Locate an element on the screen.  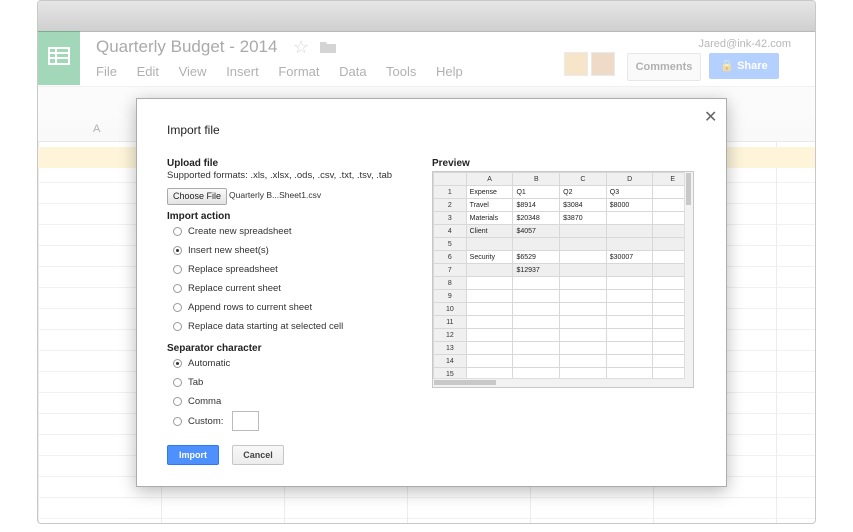
import-action-heading: Import action is located at coordinates (199, 216).